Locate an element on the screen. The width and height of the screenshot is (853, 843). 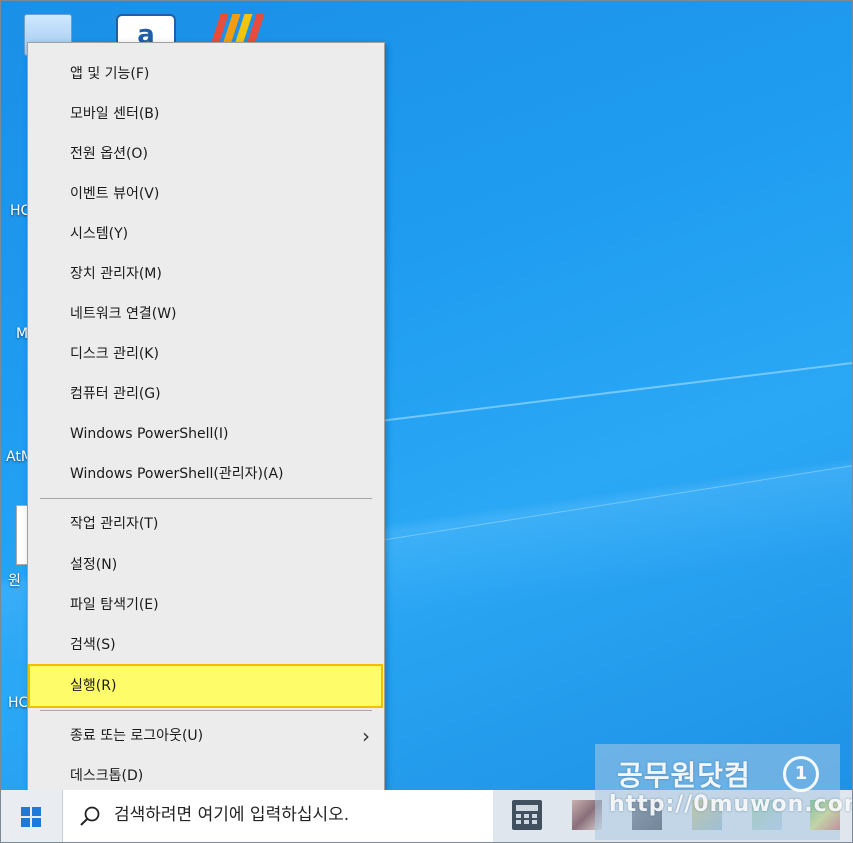
watermark-title: 공무원닷컴 is located at coordinates (684, 775).